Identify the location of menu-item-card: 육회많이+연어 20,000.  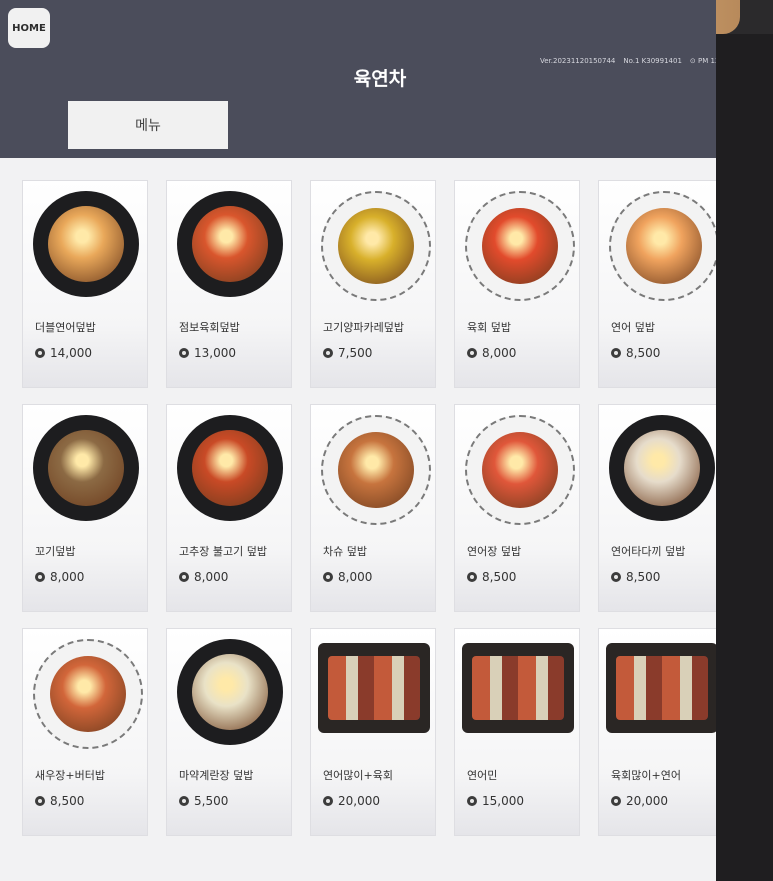
(657, 732).